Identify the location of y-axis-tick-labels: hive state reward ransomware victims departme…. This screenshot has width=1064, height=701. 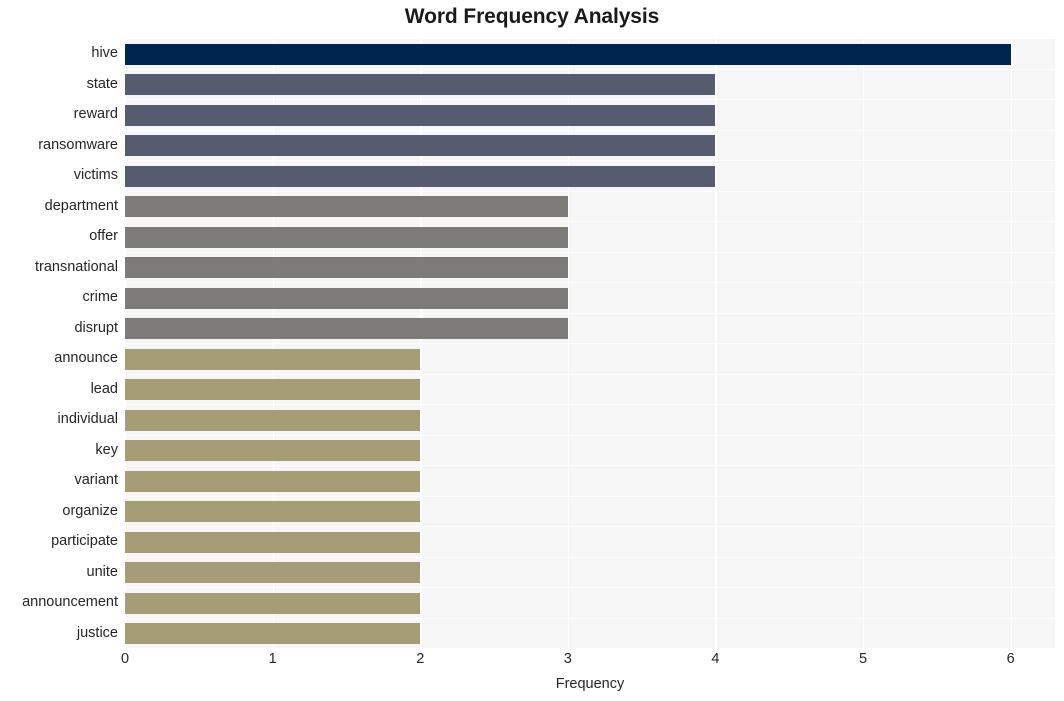
(59, 343).